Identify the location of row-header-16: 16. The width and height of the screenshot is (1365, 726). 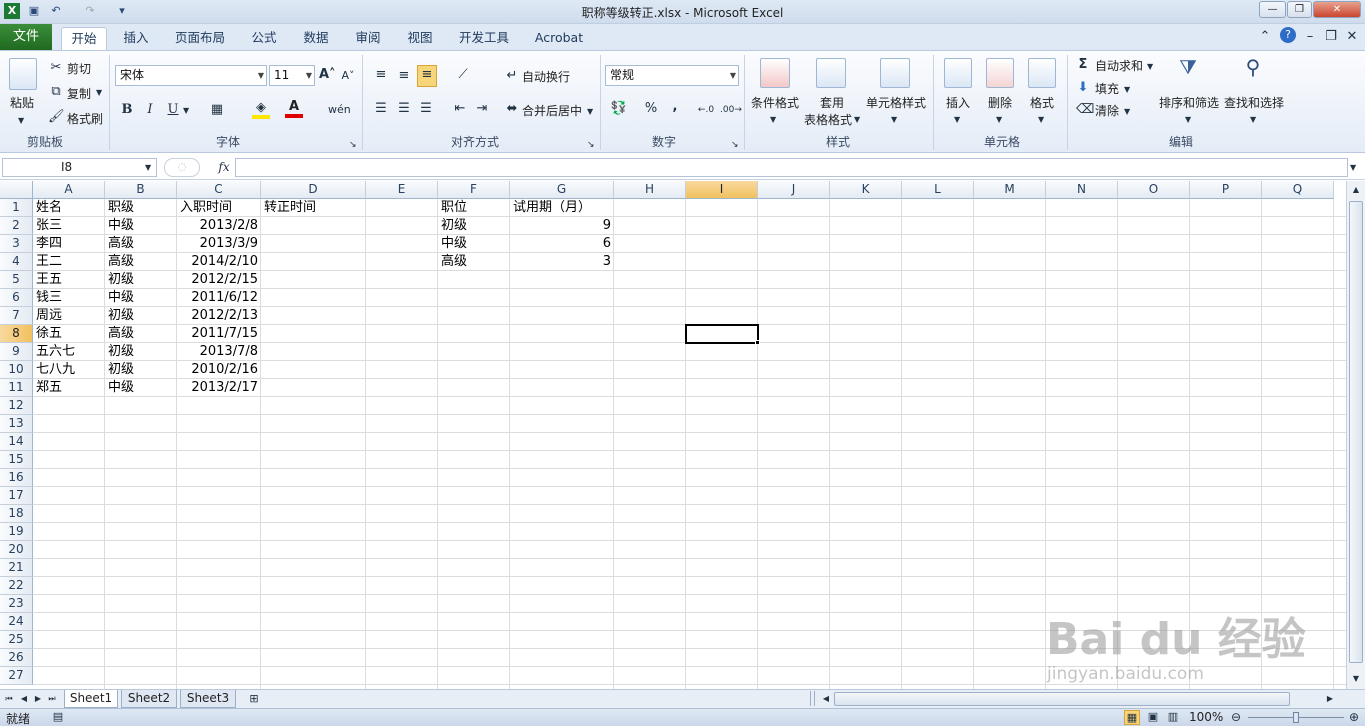
(16, 478).